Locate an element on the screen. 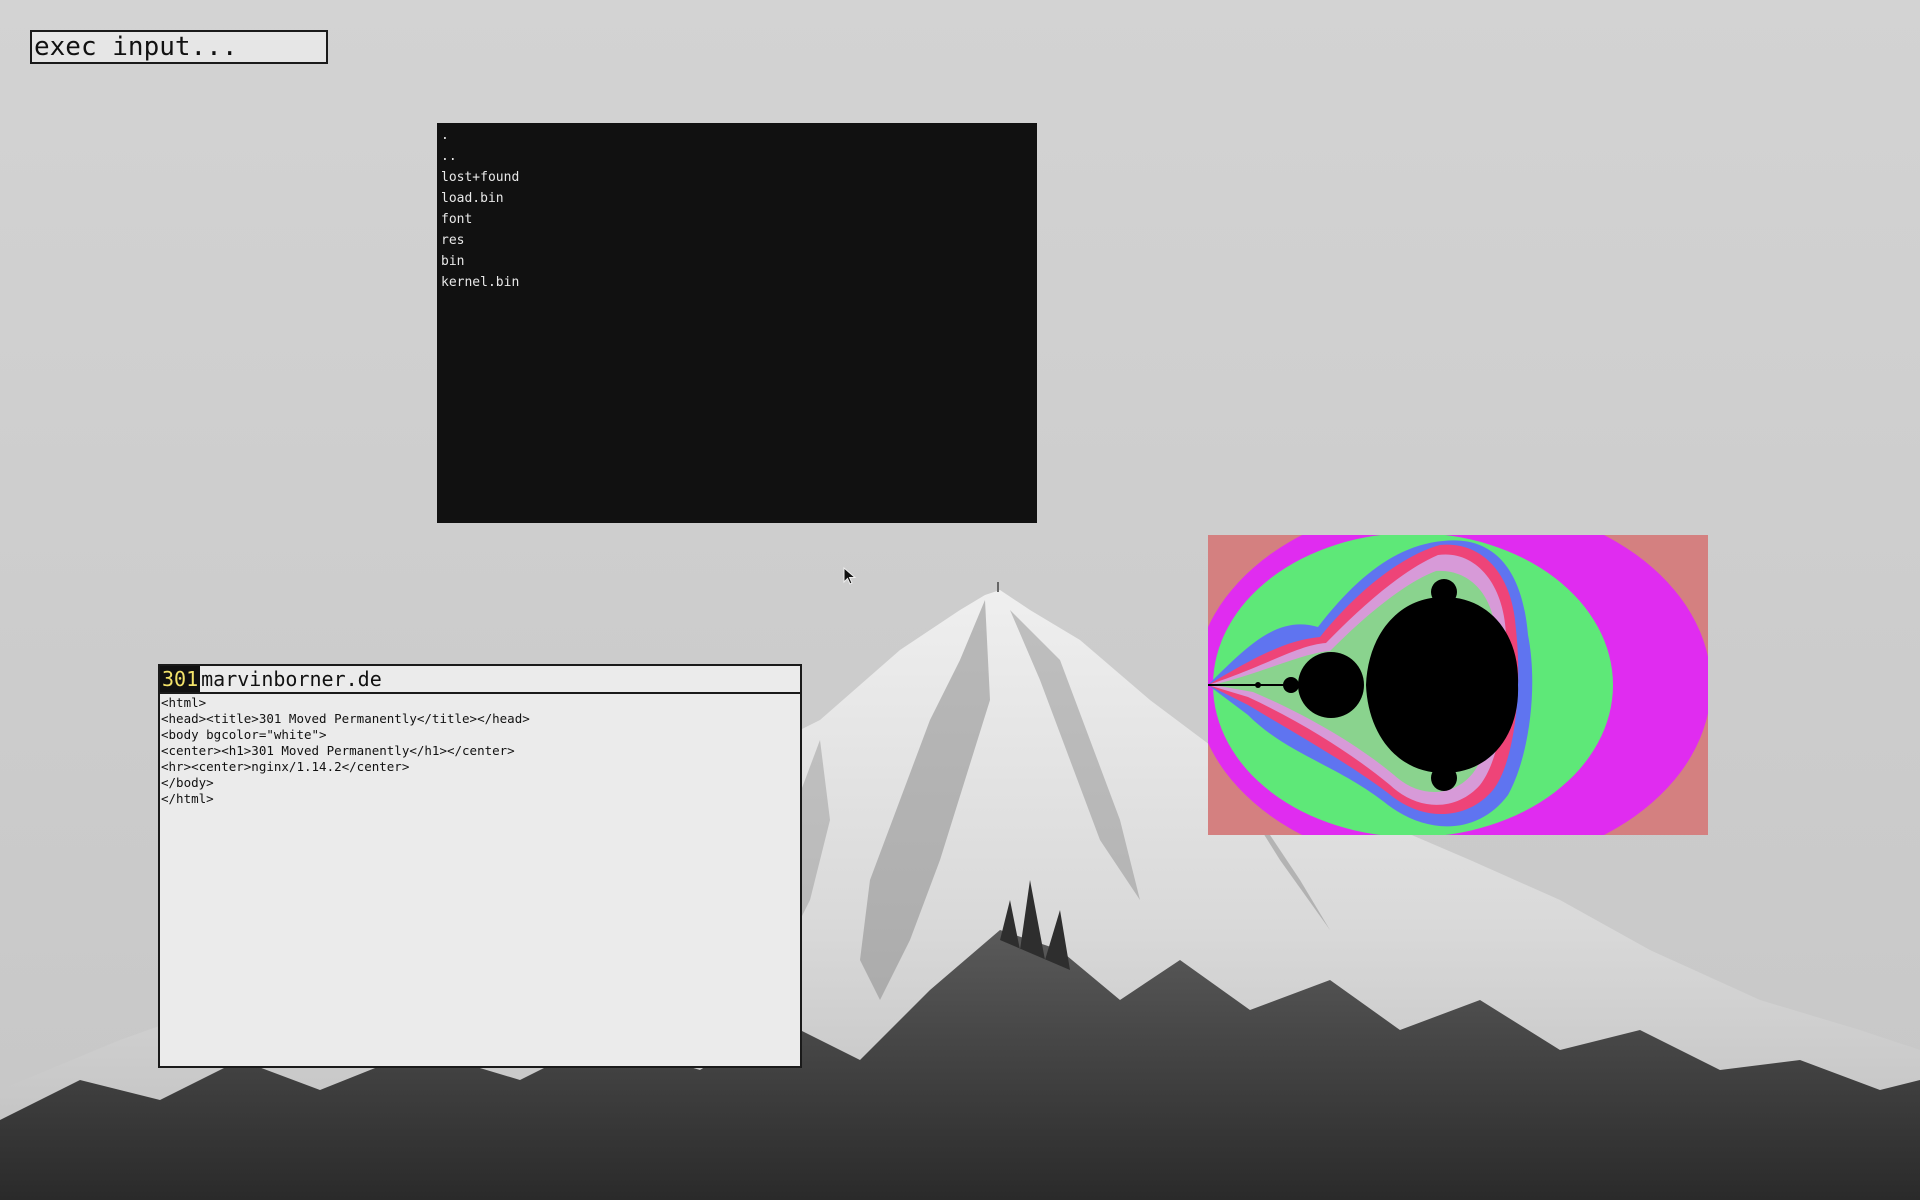 The height and width of the screenshot is (1200, 1920). mandelbrot-window is located at coordinates (1458, 685).